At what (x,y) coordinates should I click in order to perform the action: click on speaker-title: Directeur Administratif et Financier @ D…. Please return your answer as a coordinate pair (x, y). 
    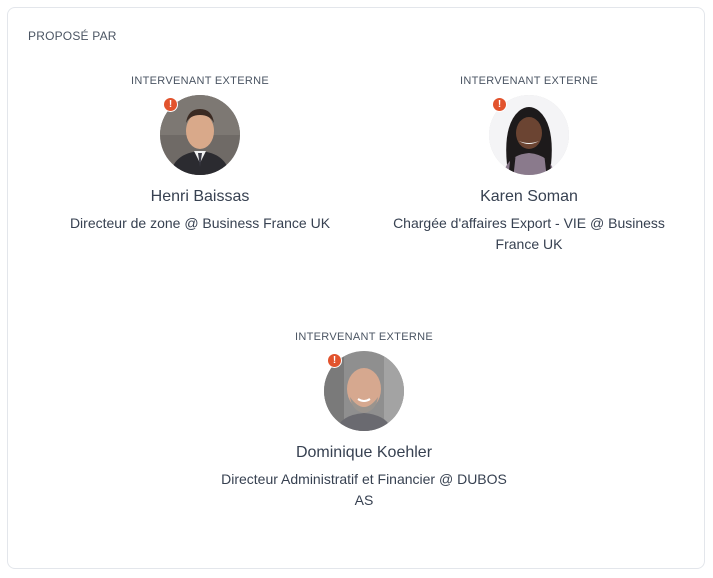
    Looking at the image, I should click on (364, 489).